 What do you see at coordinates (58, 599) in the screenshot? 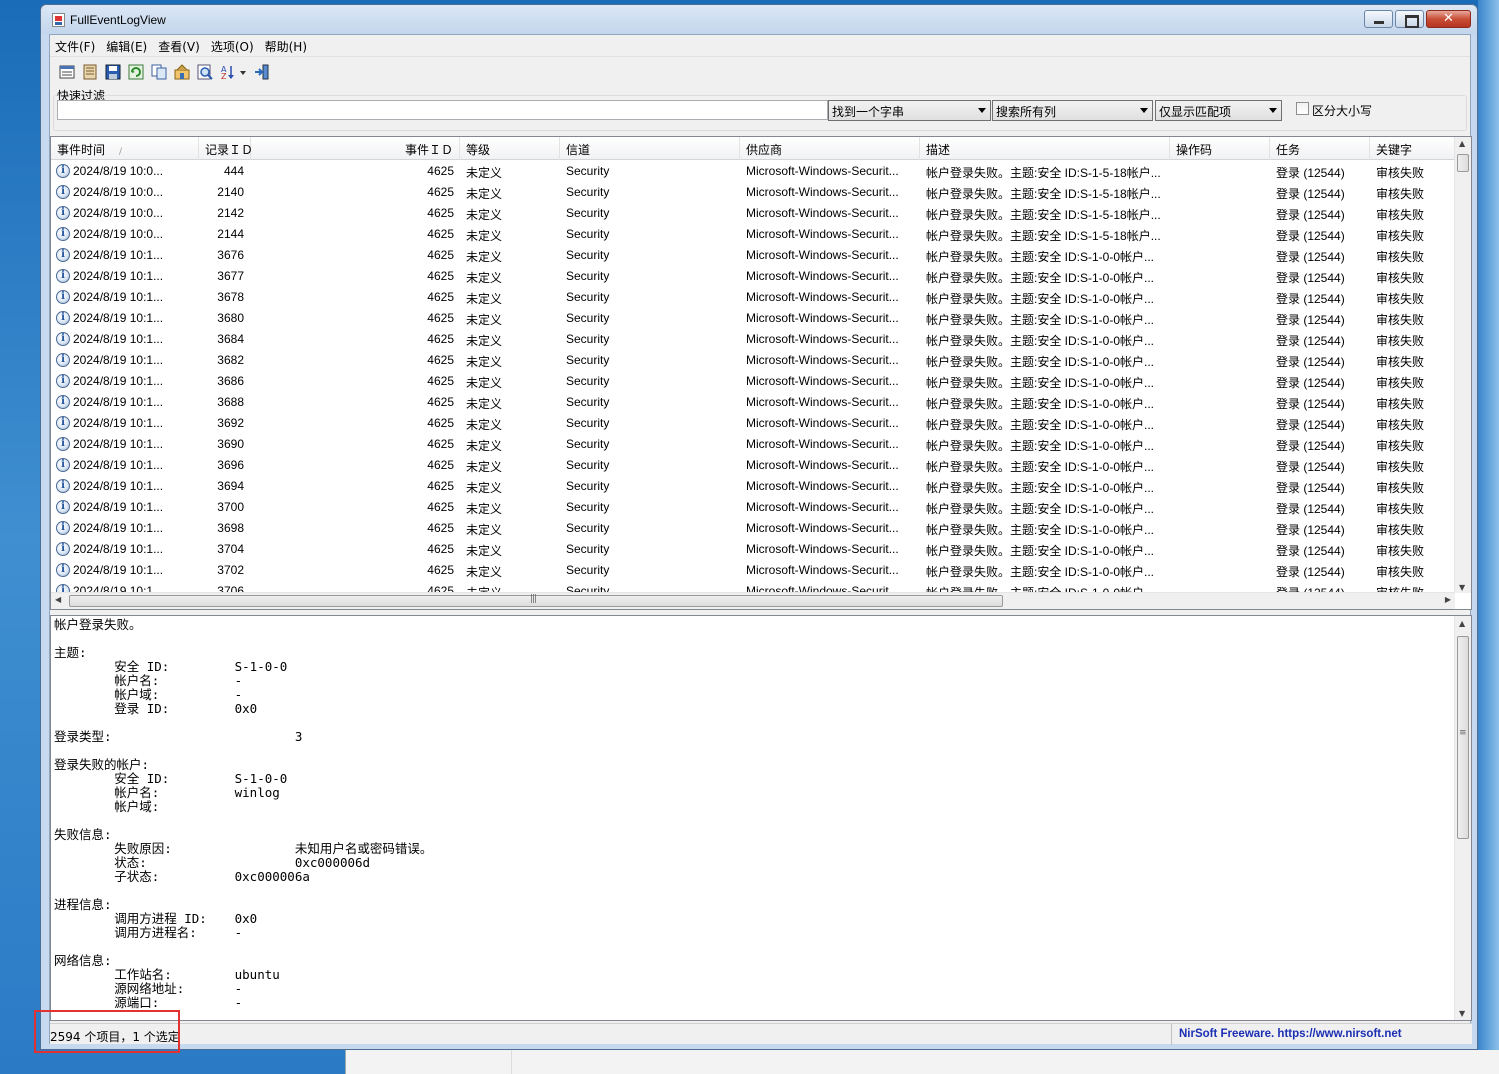
I see `scroll-left-icon: ◀` at bounding box center [58, 599].